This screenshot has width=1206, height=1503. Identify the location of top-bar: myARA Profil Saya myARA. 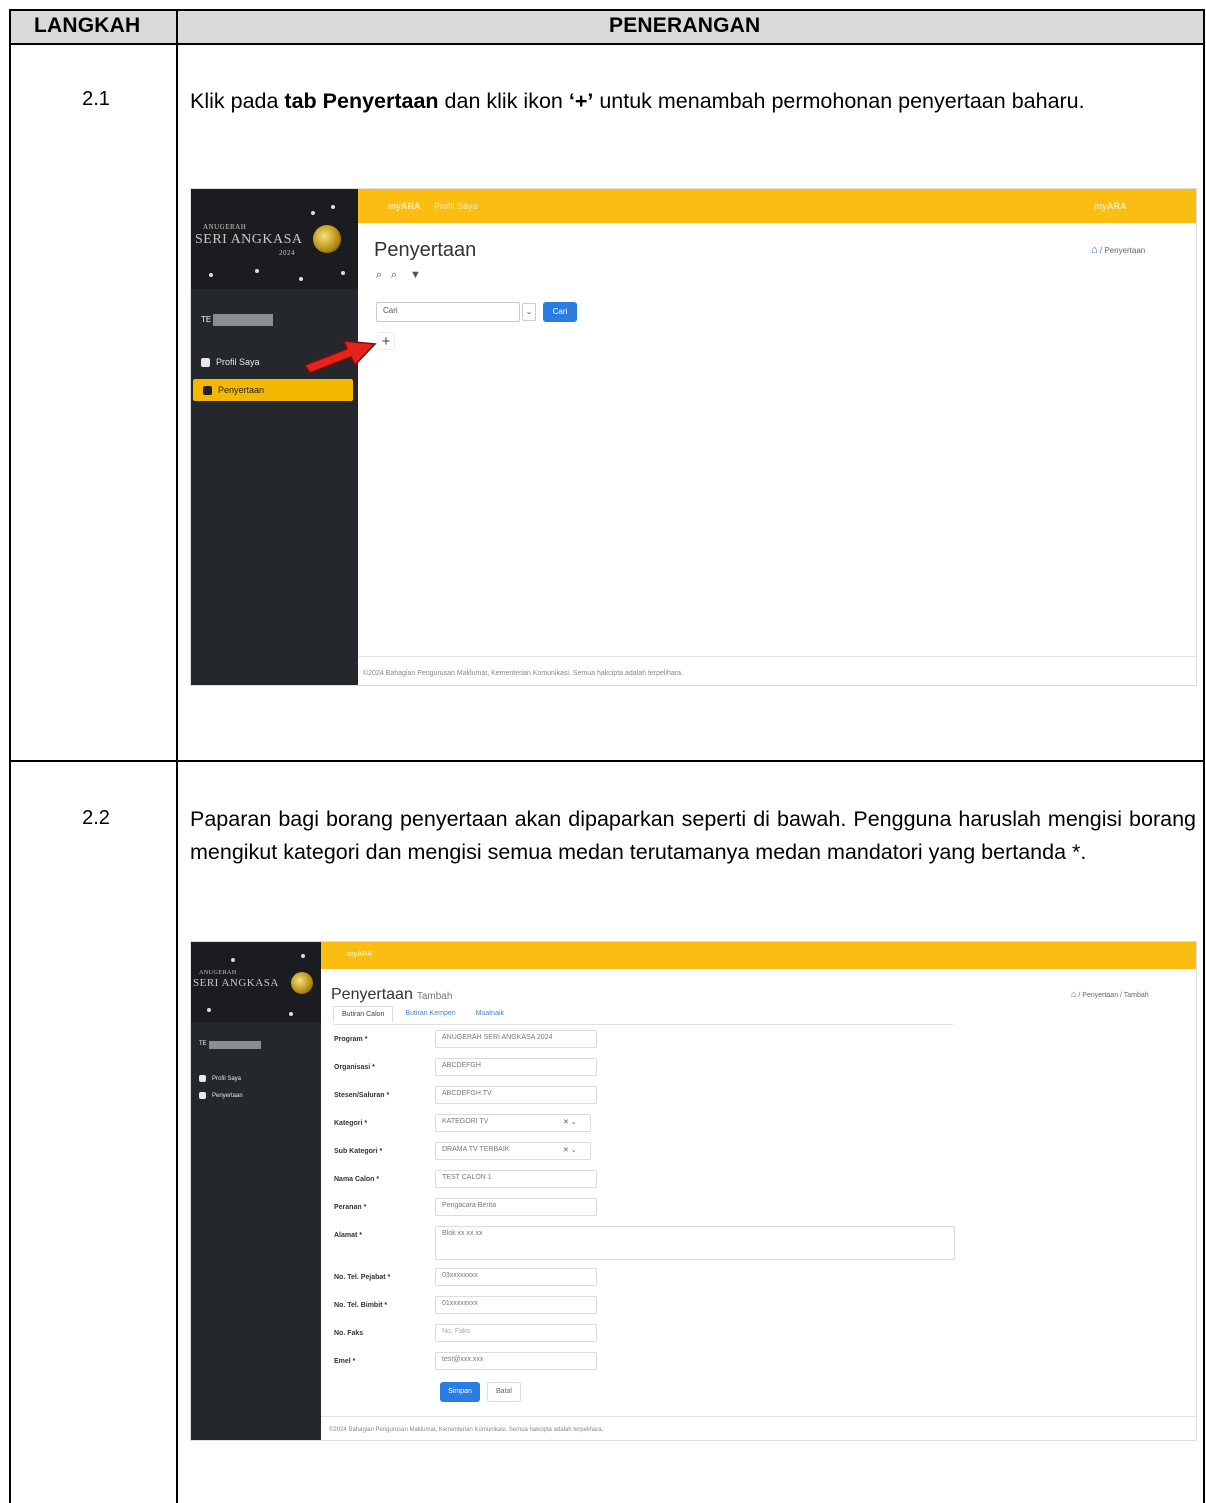
(777, 206).